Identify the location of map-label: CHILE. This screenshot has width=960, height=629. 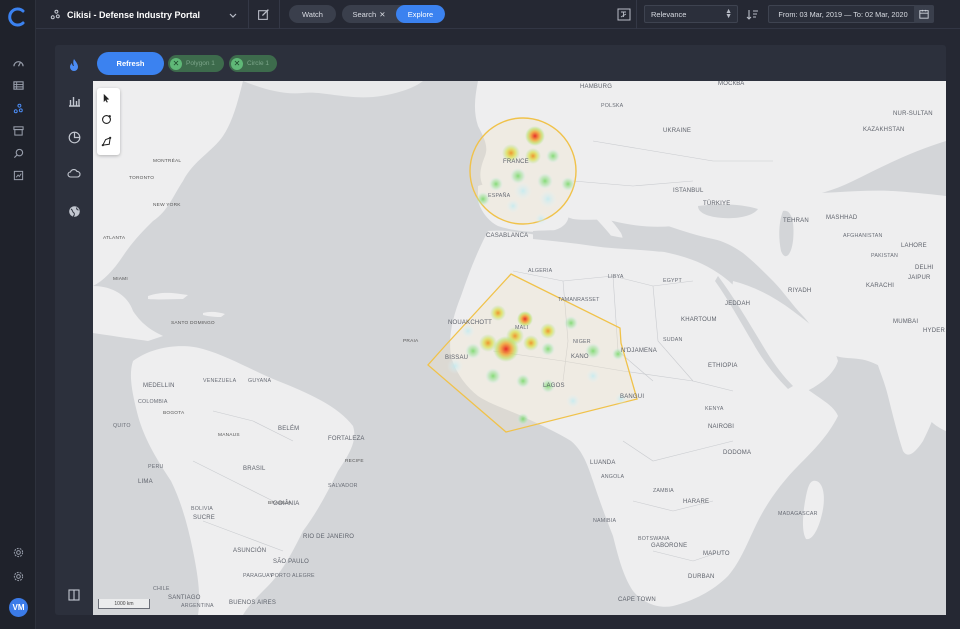
(161, 589).